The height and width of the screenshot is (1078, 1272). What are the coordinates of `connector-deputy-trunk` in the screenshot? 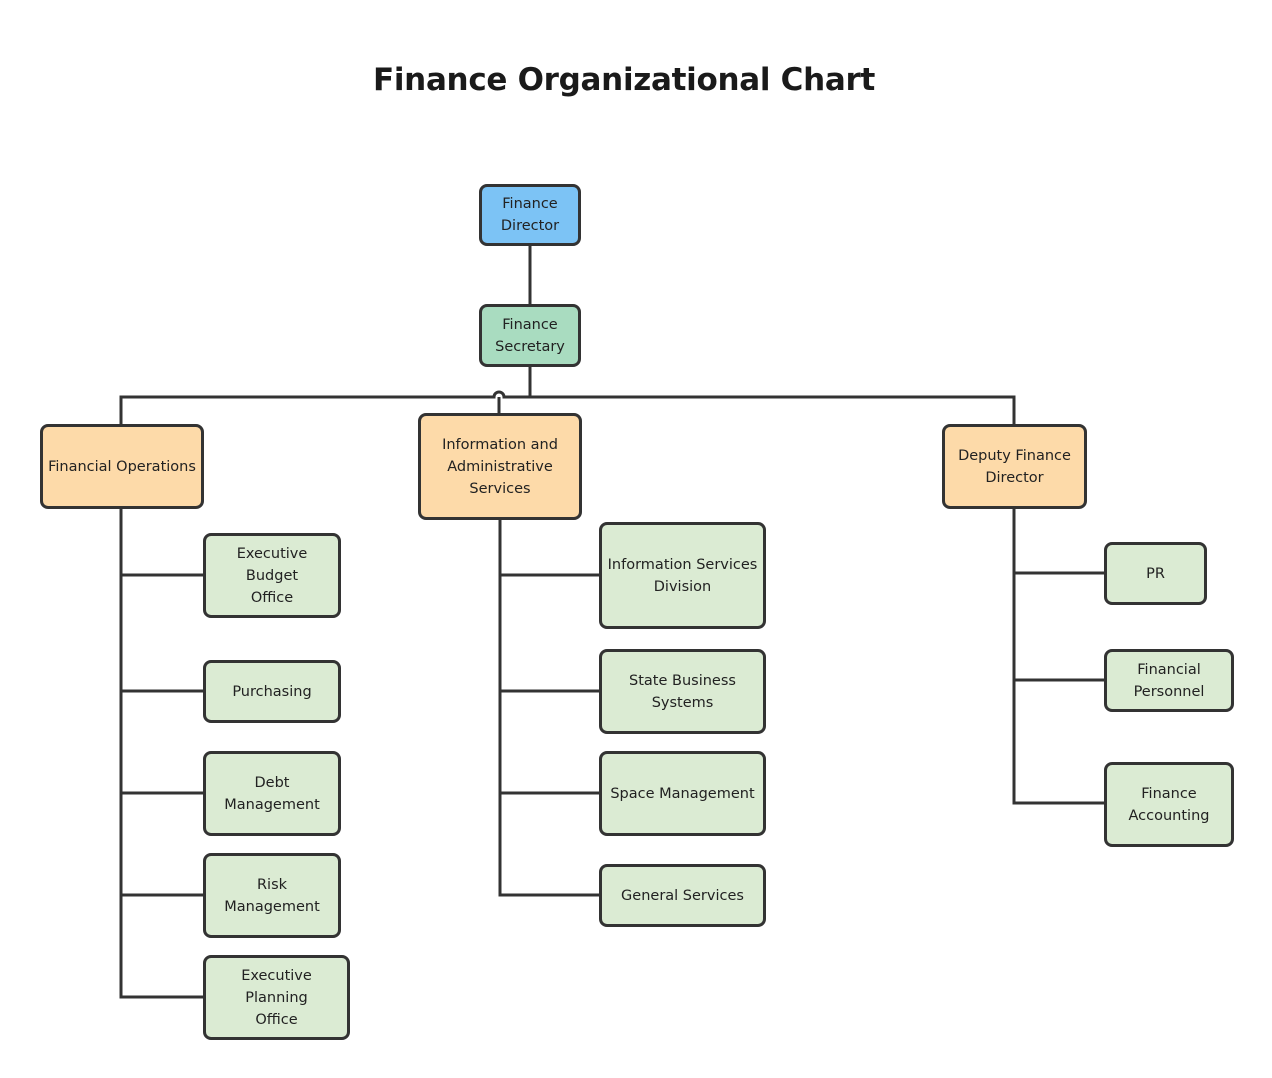 It's located at (1059, 656).